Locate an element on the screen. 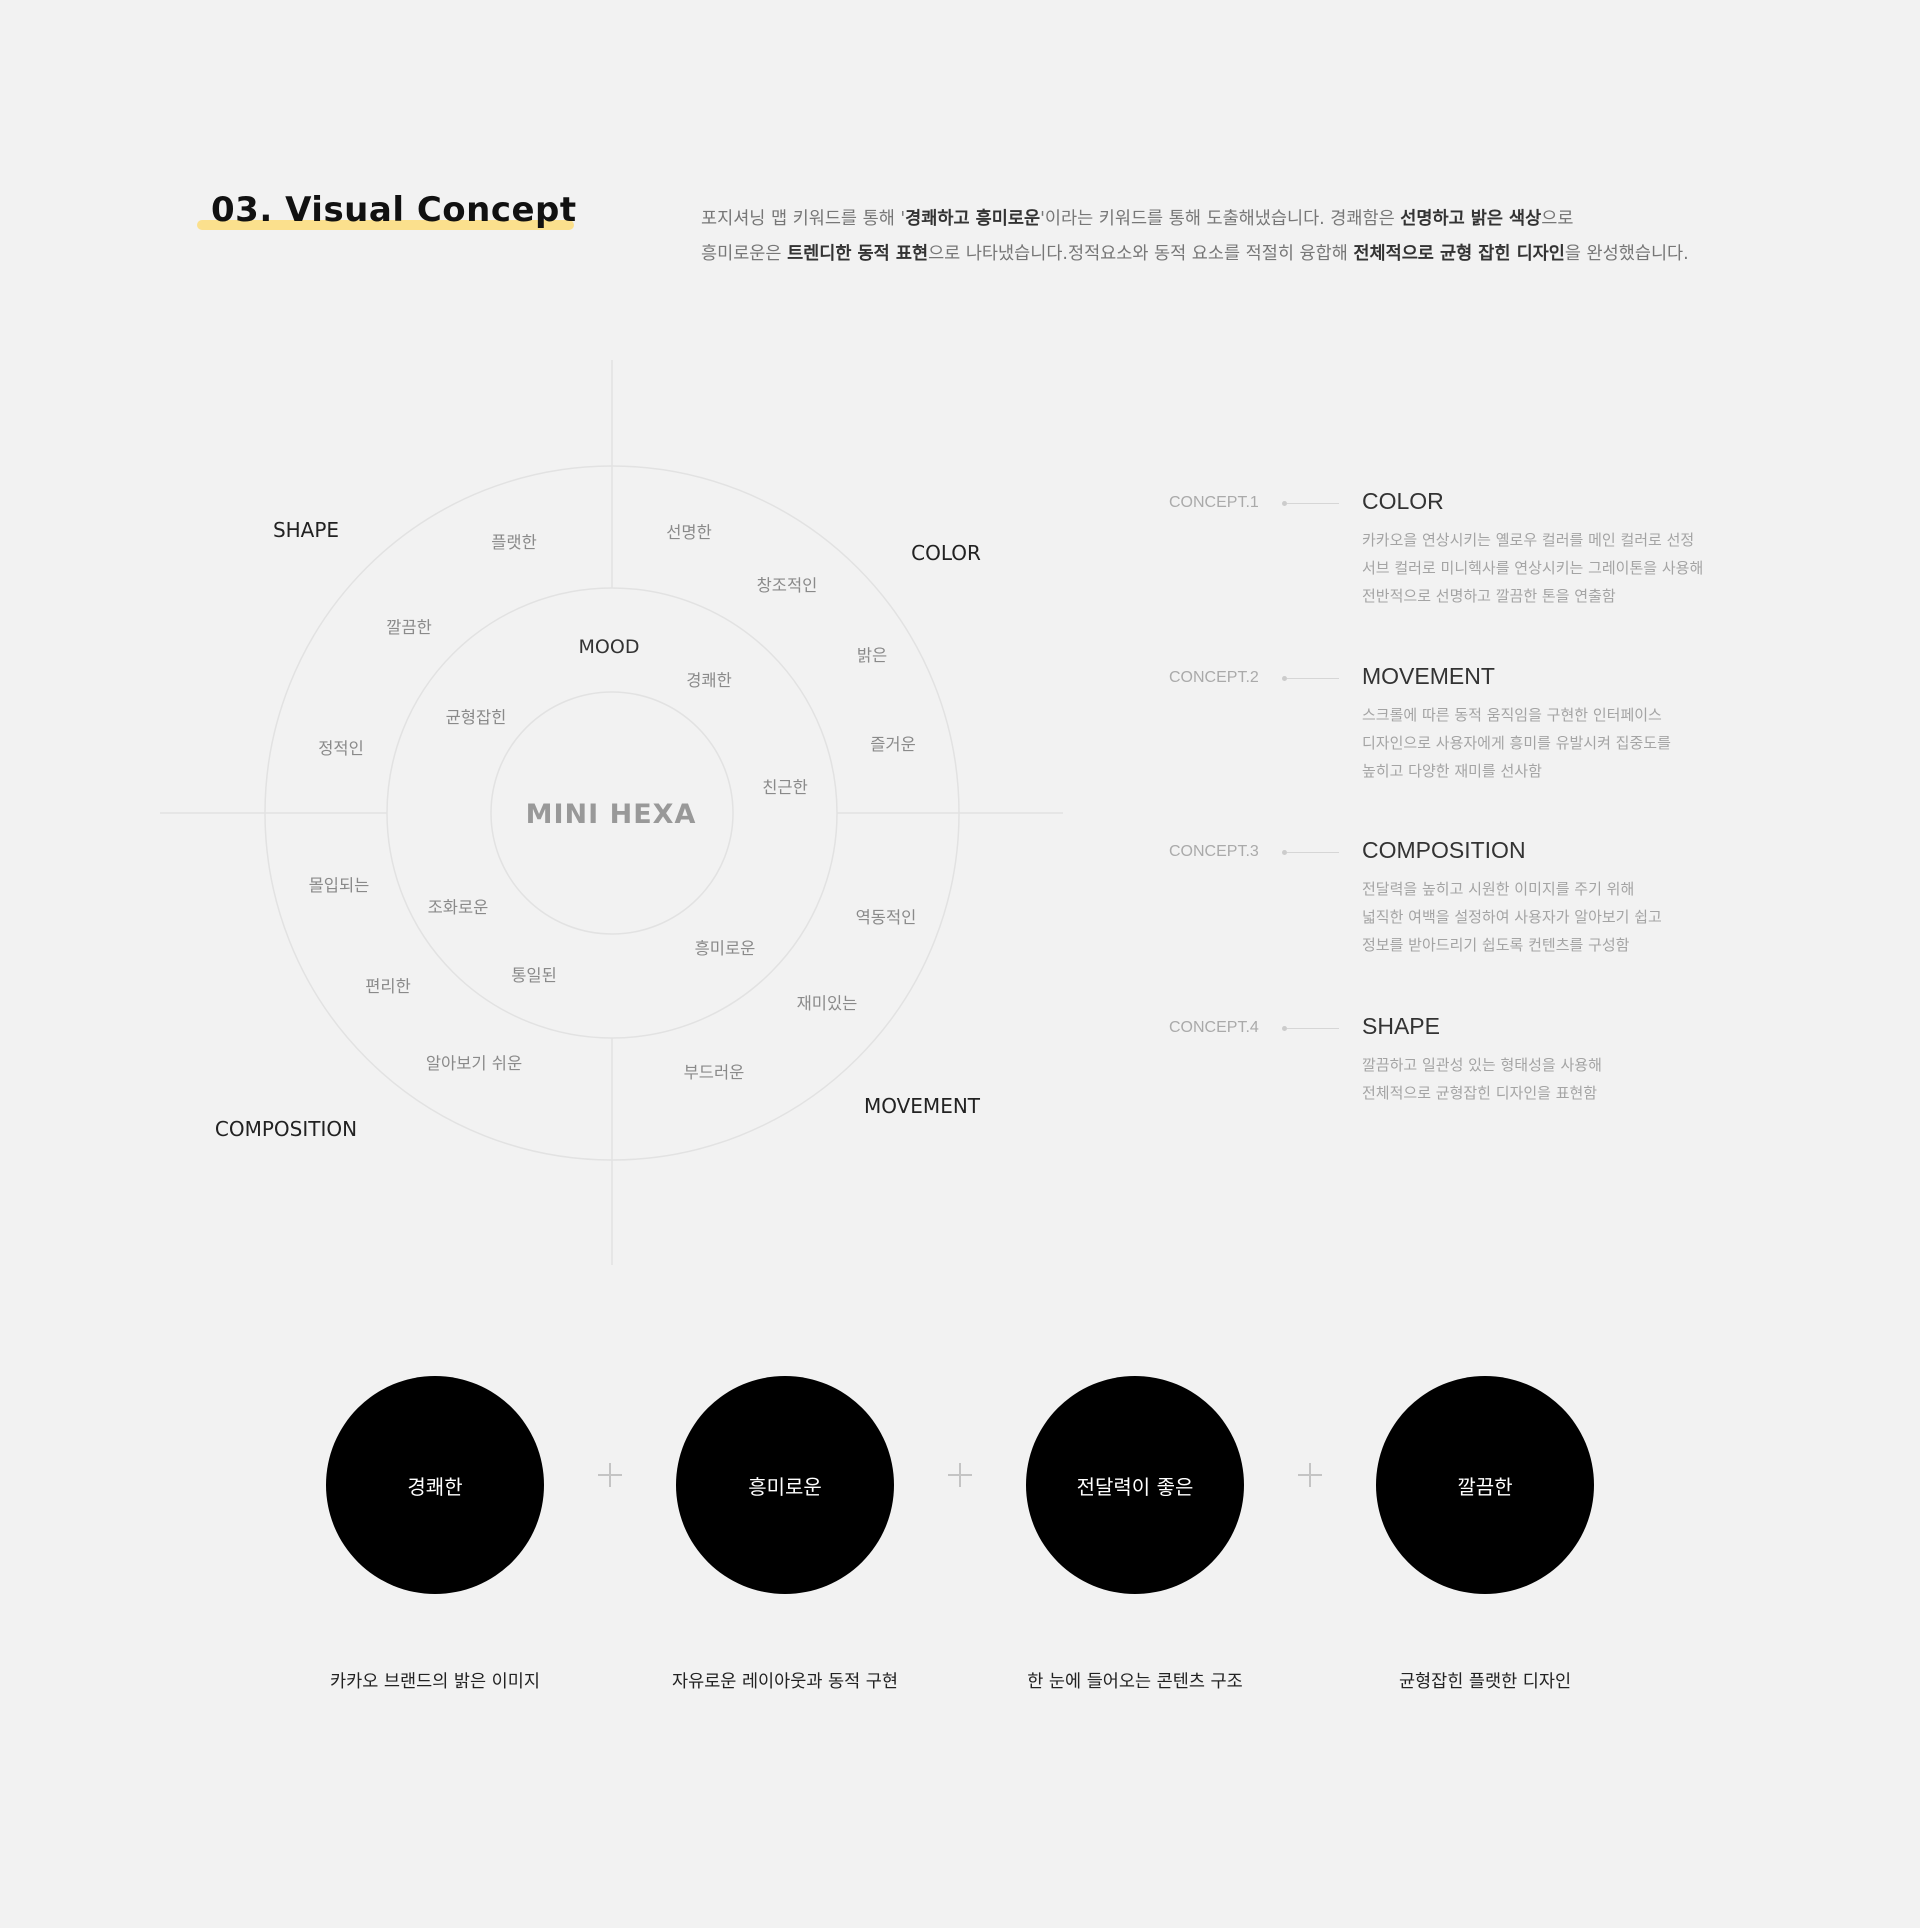 The height and width of the screenshot is (1928, 1920). keyword-circle-label: 깔끔한 is located at coordinates (1485, 1486).